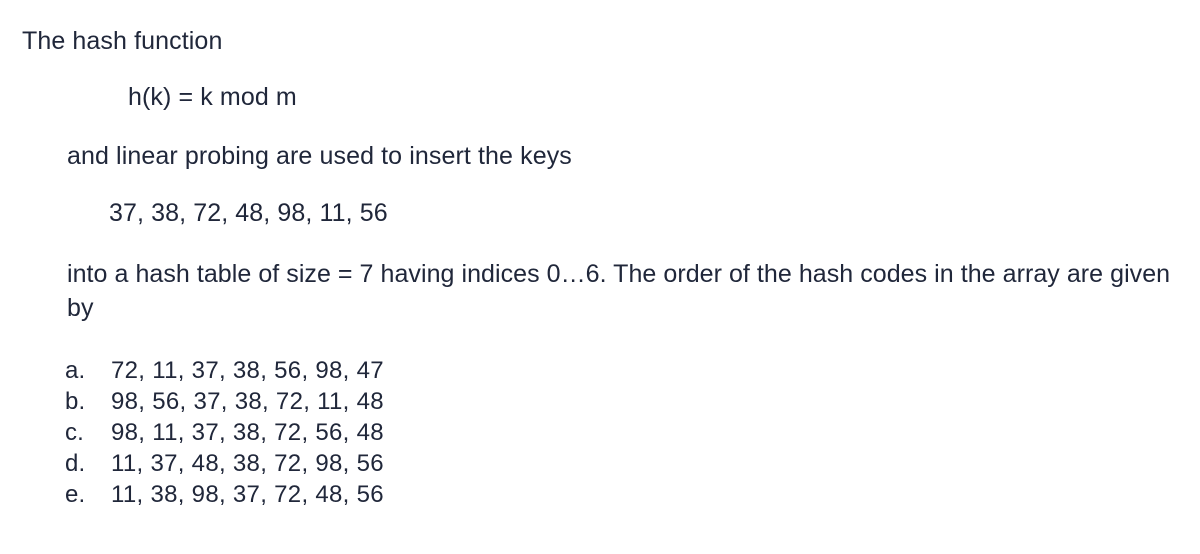 Image resolution: width=1200 pixels, height=554 pixels. I want to click on hash-function-formula: h(k) = k mod m, so click(212, 97).